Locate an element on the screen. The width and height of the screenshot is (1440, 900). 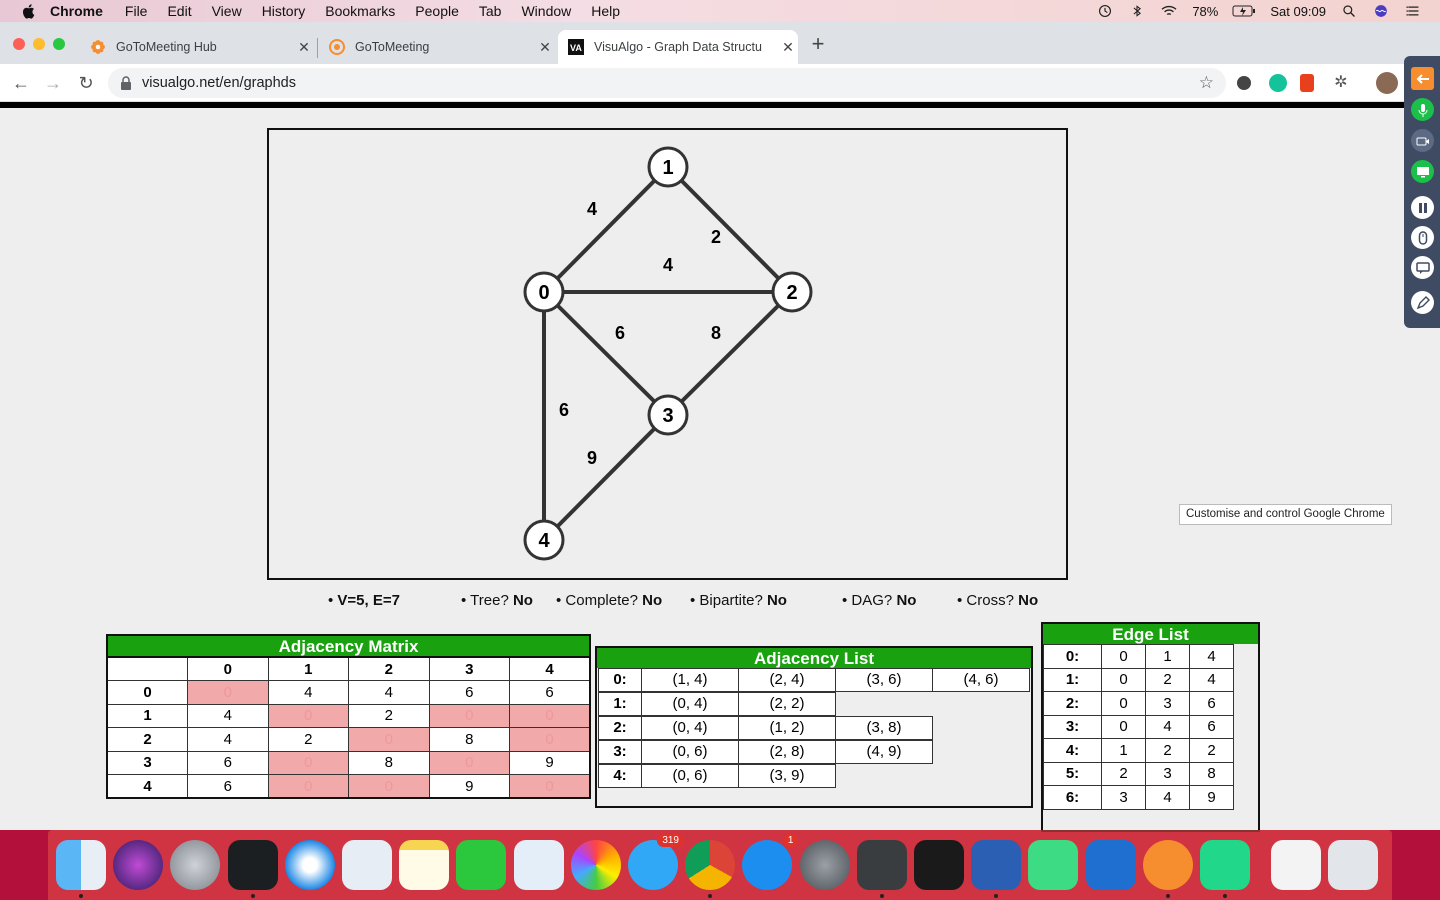
menu-history: History is located at coordinates (284, 11).